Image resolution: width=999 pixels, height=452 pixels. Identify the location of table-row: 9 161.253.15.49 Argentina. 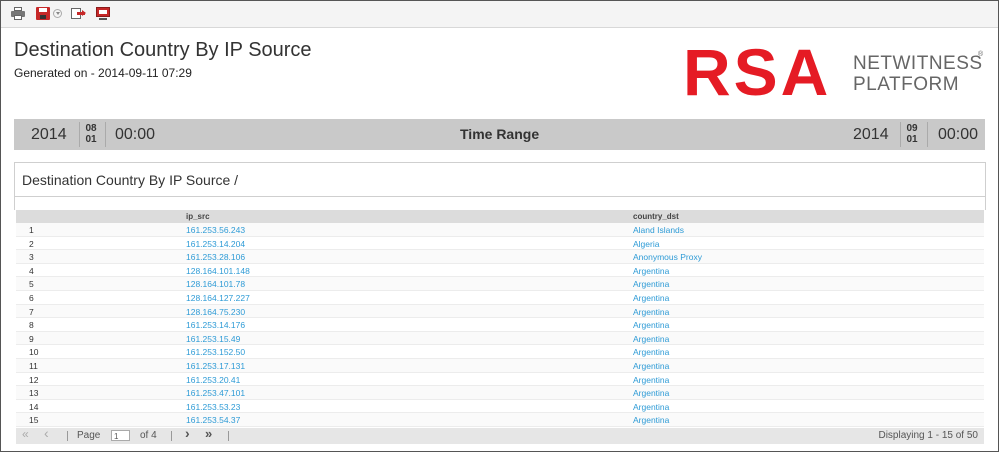
(500, 338).